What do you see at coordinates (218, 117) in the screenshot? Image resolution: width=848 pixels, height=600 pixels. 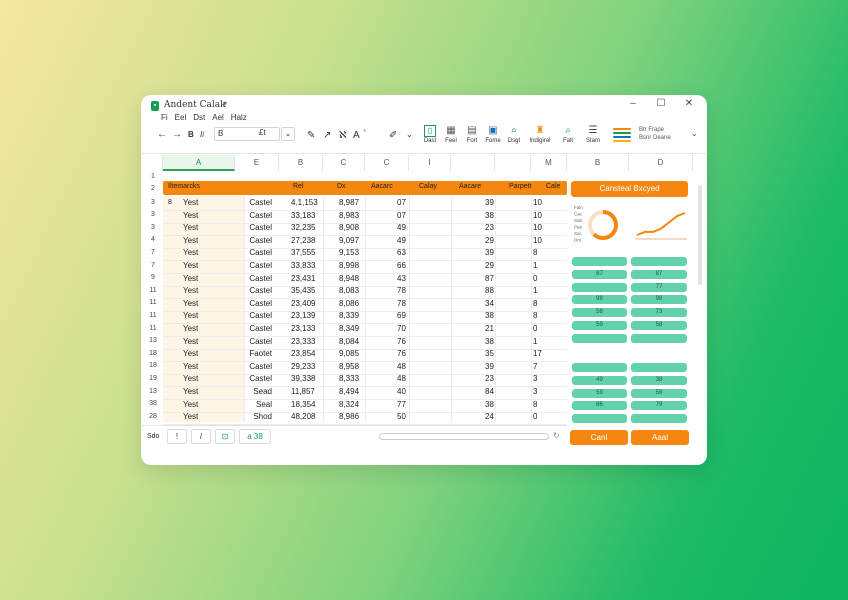 I see `menu-item-add: Ael` at bounding box center [218, 117].